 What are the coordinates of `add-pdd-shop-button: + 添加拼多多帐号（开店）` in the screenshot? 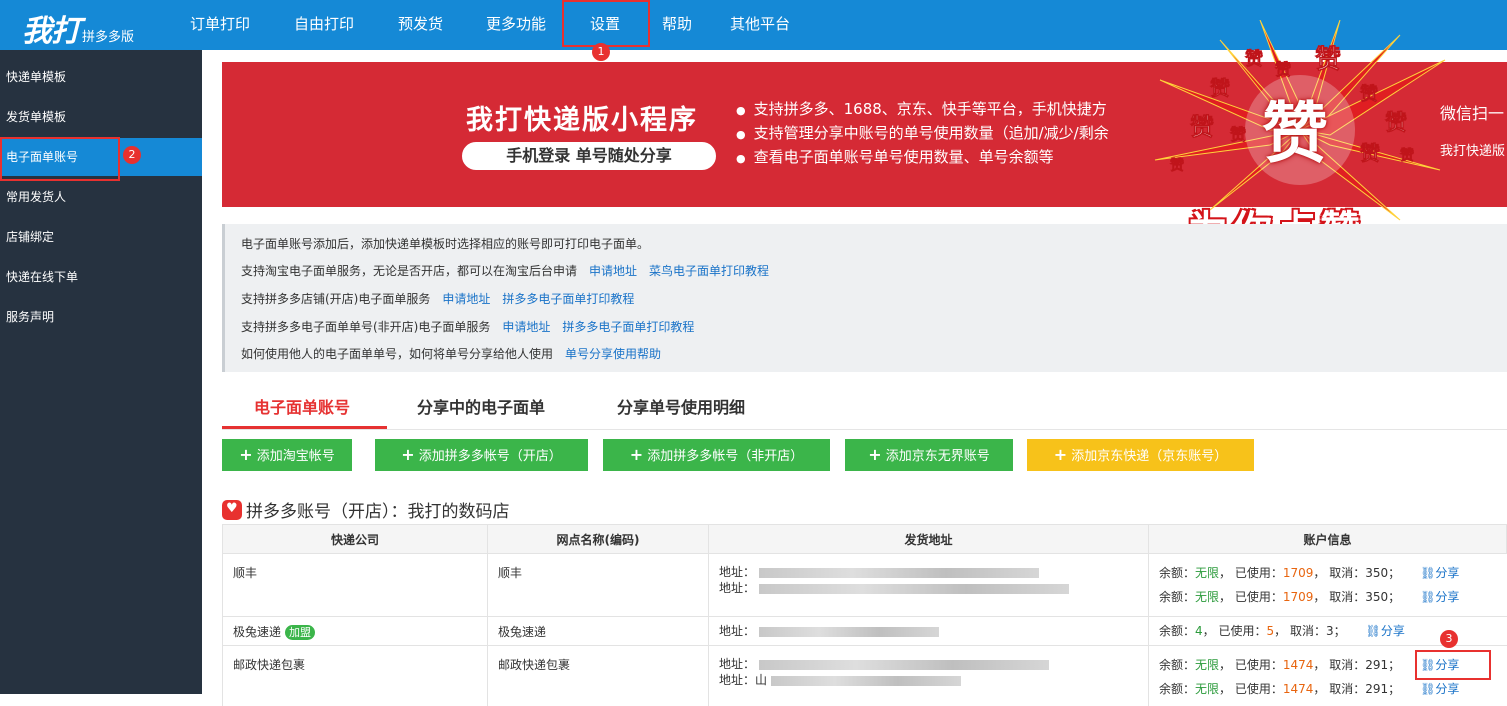 It's located at (481, 455).